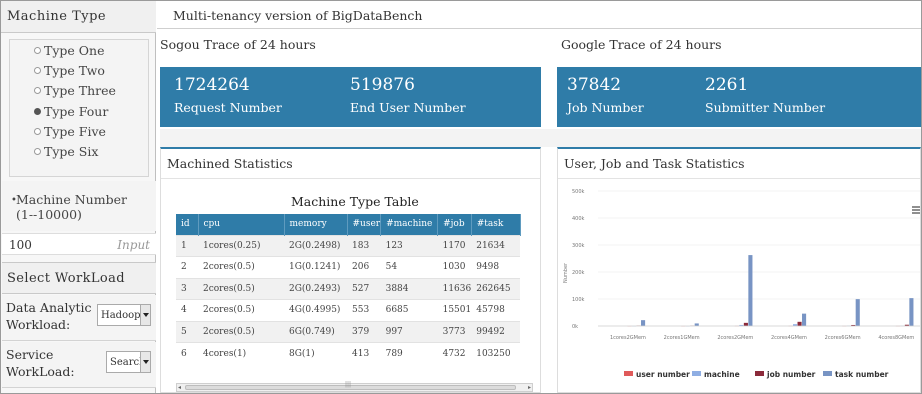 This screenshot has width=922, height=394. I want to click on legend-label: user number, so click(663, 374).